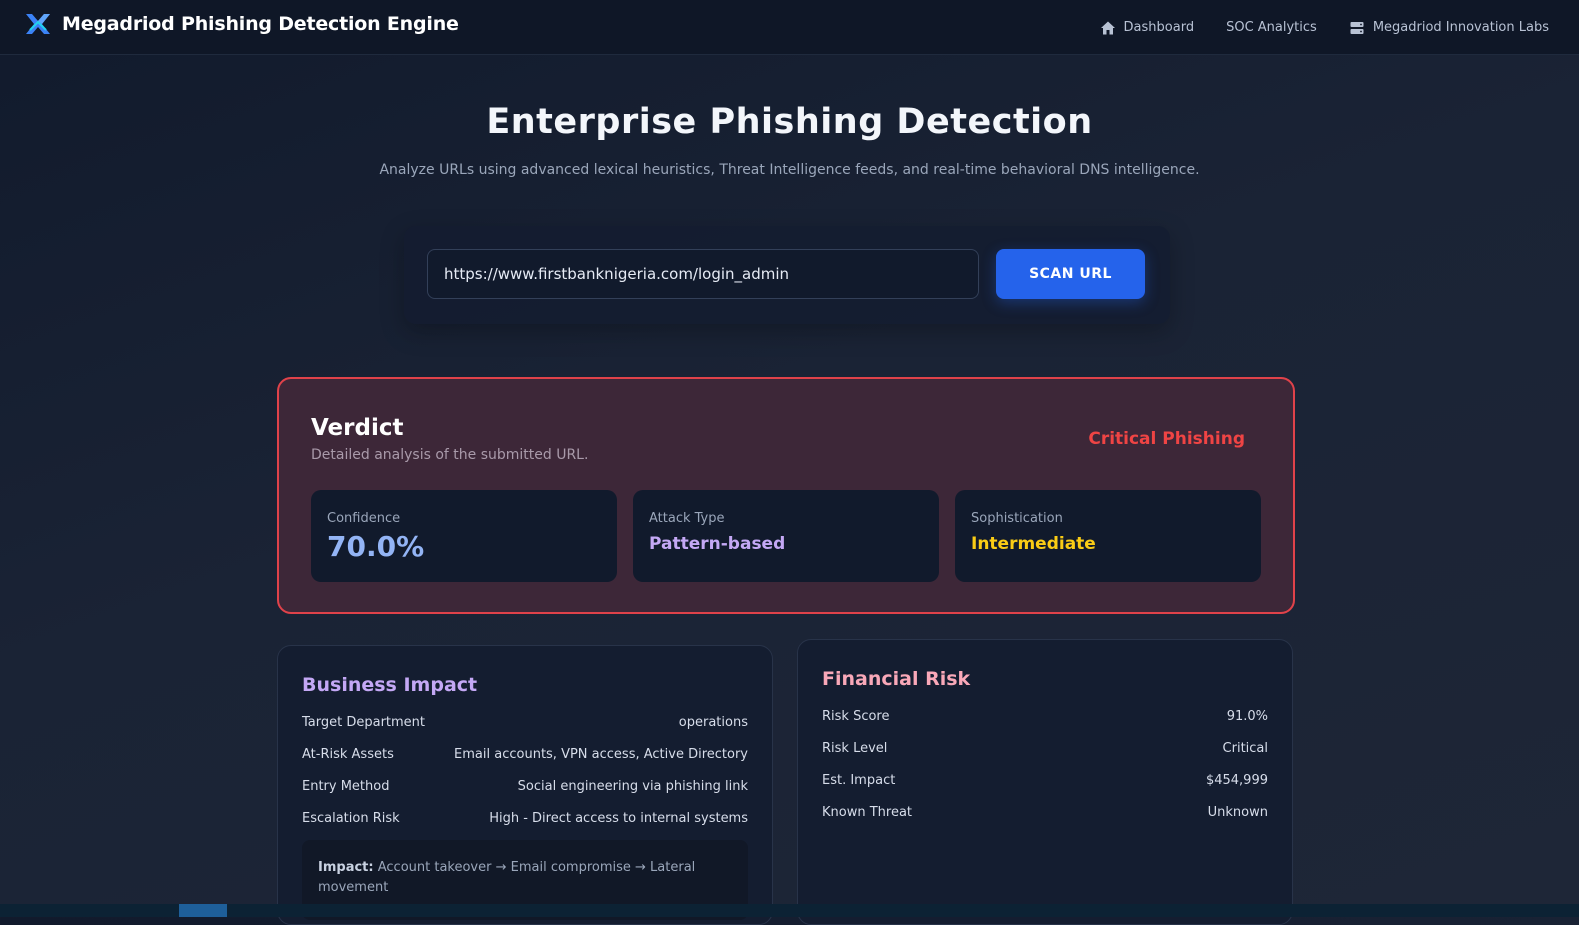  I want to click on metric-value: Pattern-based, so click(717, 544).